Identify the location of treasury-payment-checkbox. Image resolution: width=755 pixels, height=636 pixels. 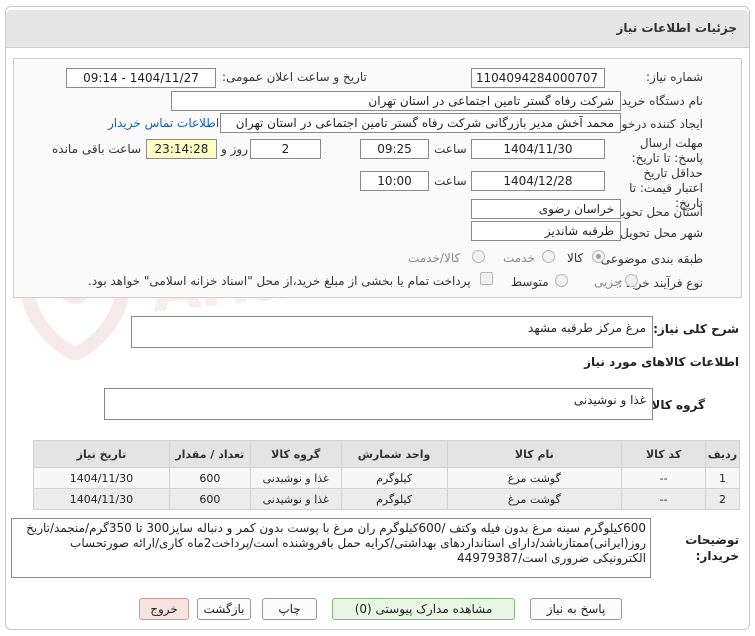
(486, 278).